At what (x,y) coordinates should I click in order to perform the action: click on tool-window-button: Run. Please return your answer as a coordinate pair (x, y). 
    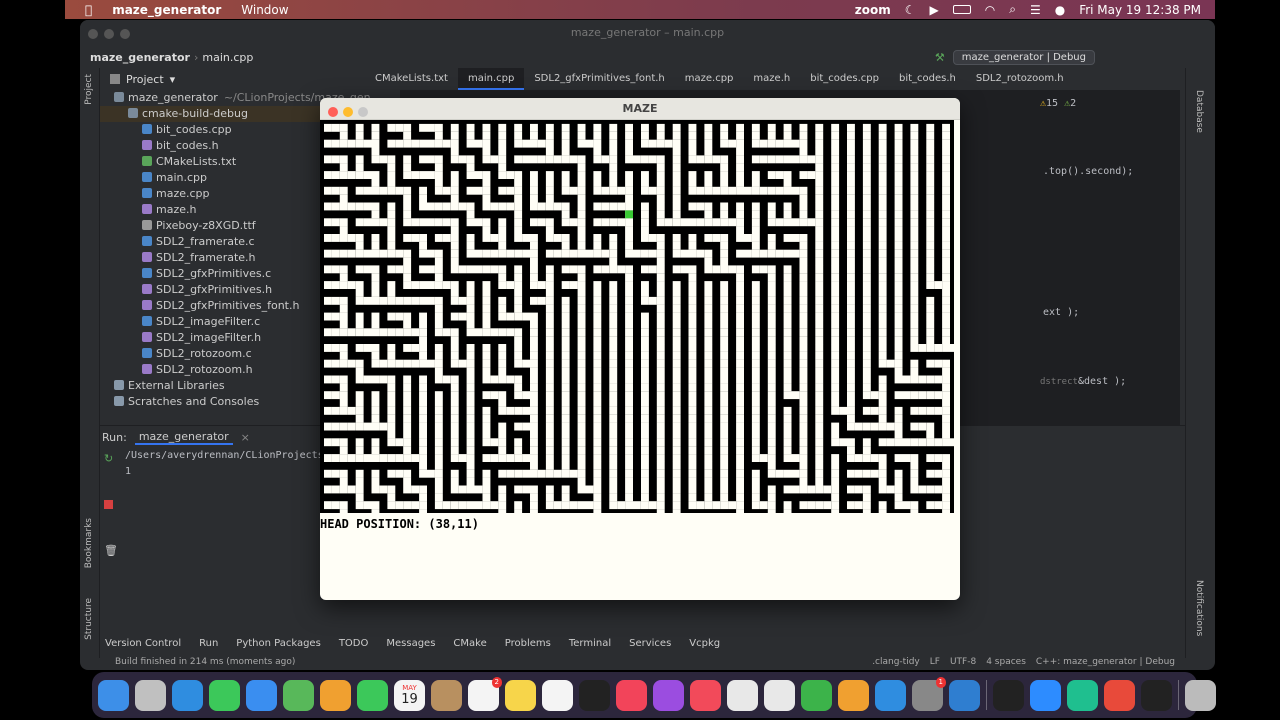
    Looking at the image, I should click on (208, 643).